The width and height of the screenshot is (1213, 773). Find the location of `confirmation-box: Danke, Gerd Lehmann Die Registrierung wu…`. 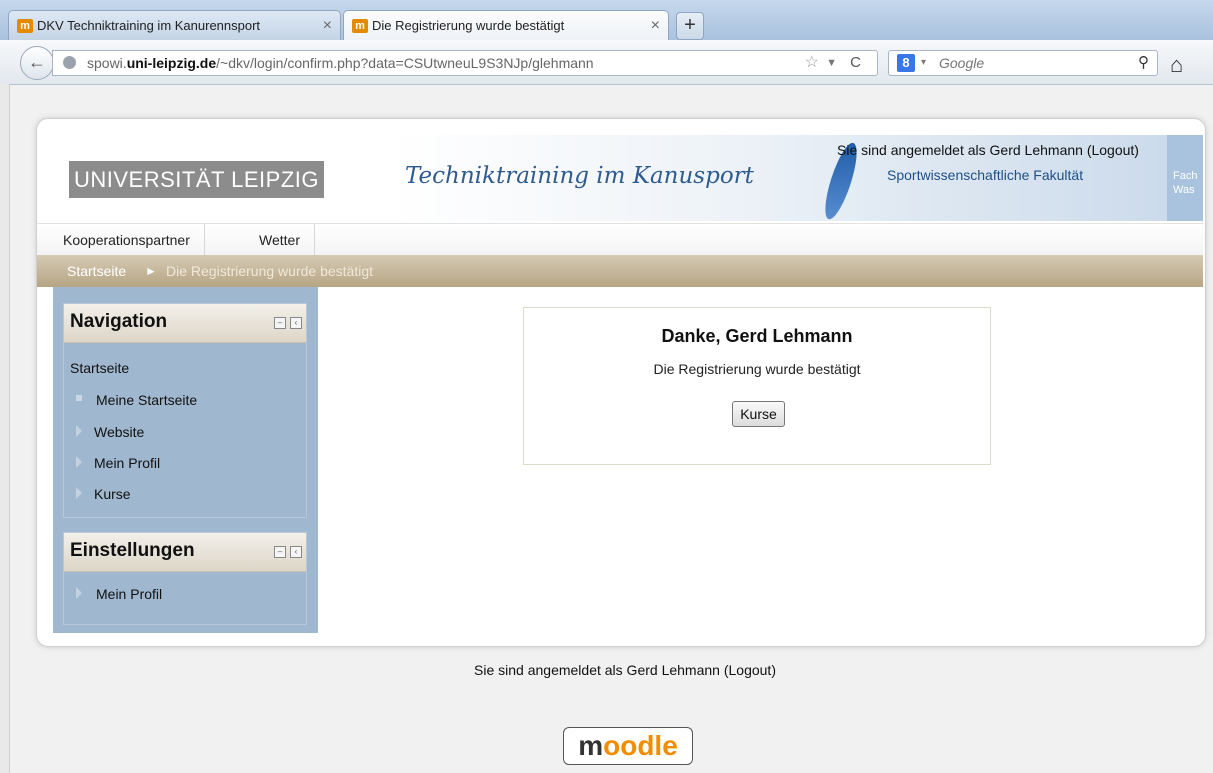

confirmation-box: Danke, Gerd Lehmann Die Registrierung wu… is located at coordinates (757, 386).